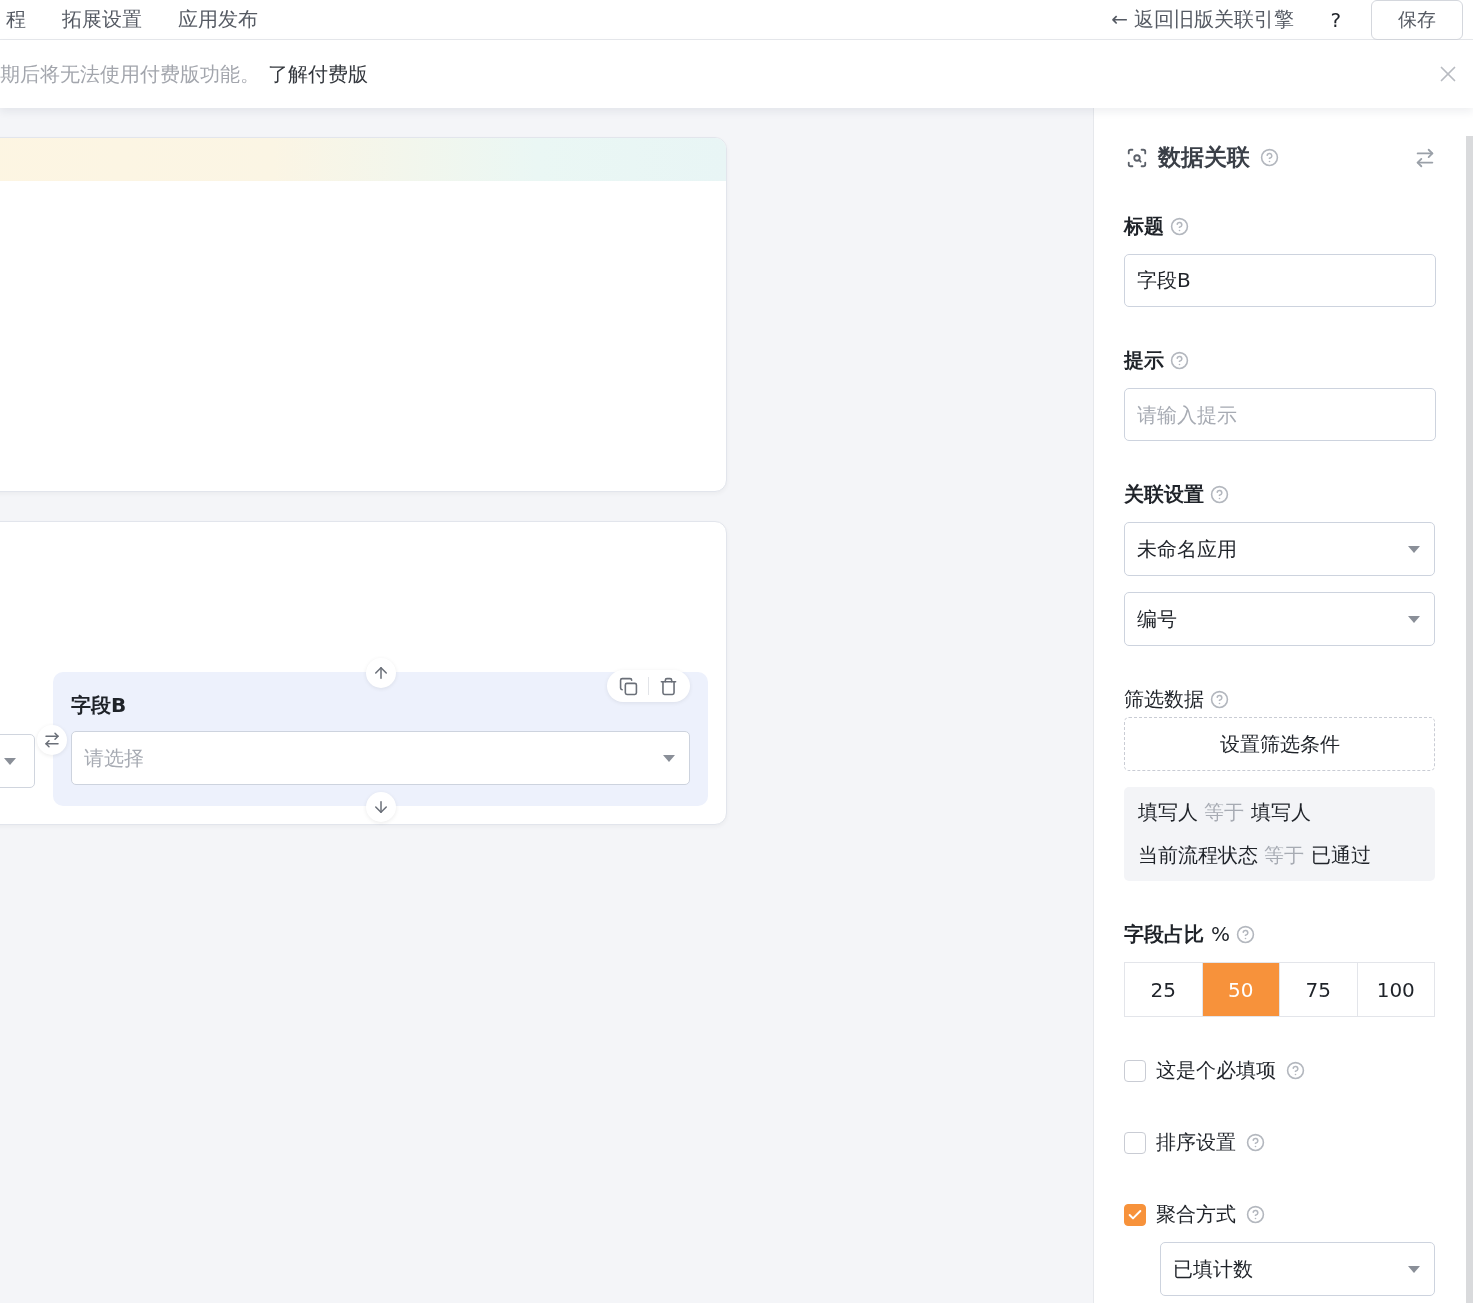 The height and width of the screenshot is (1303, 1473). I want to click on field-label: 字段B, so click(99, 705).